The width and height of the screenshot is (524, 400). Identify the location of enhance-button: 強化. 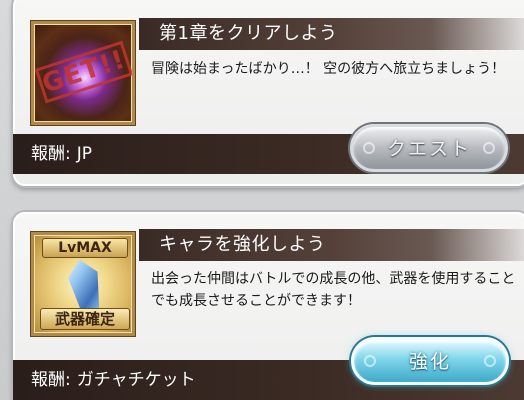
(430, 361).